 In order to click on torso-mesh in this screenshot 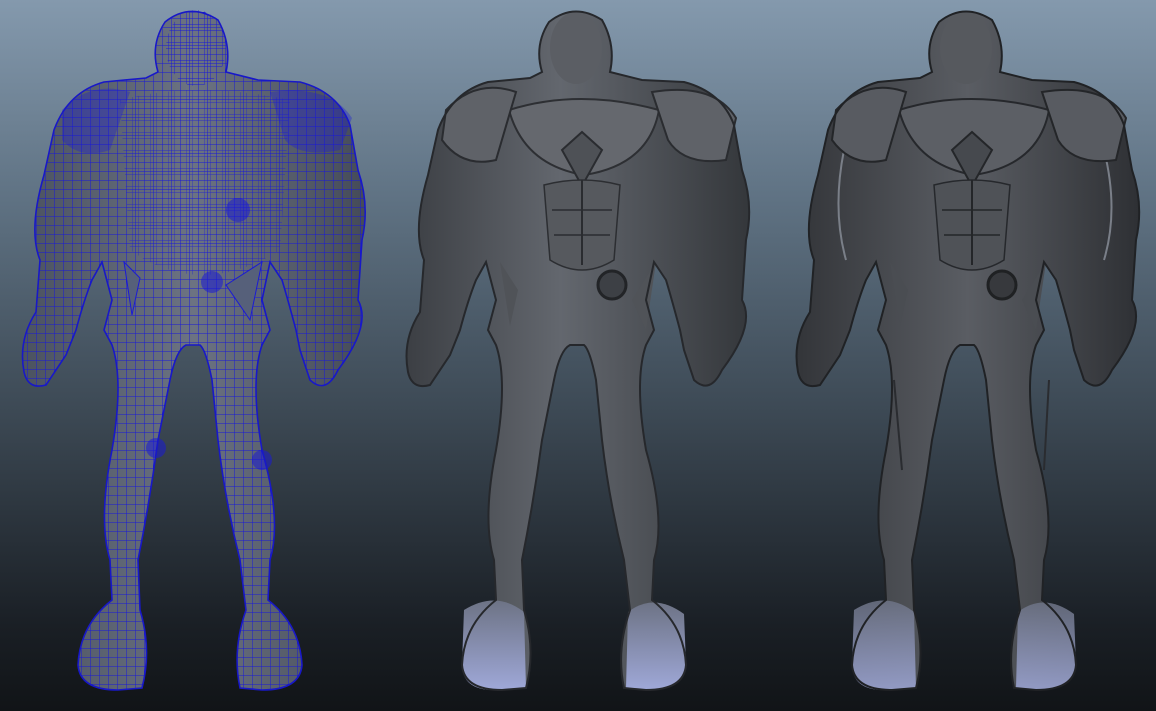, I will do `click(205, 182)`.